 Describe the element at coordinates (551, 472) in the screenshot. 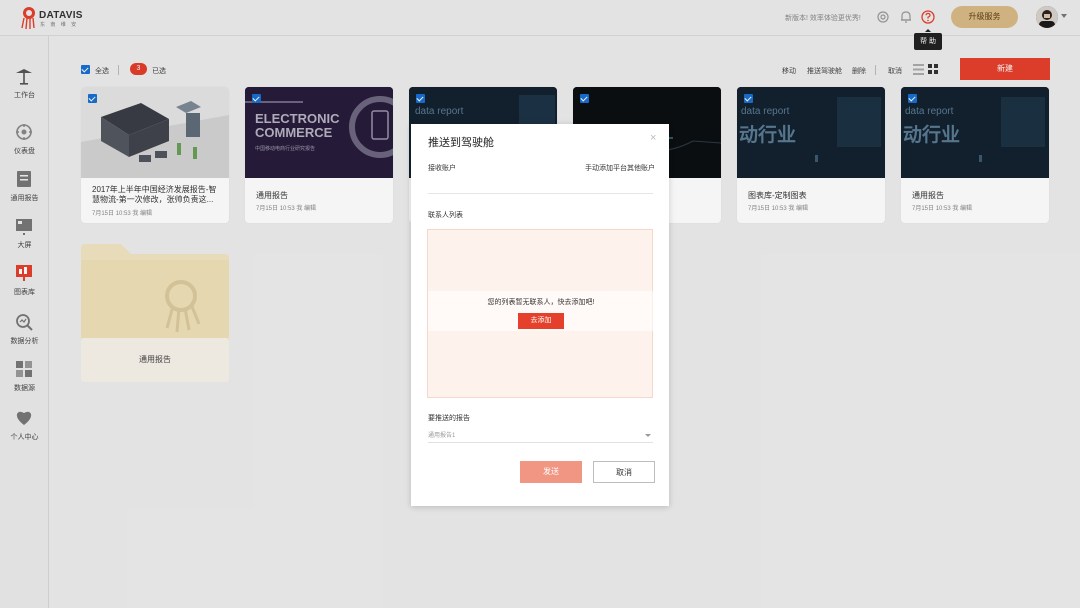

I see `send-button: 发送` at that location.